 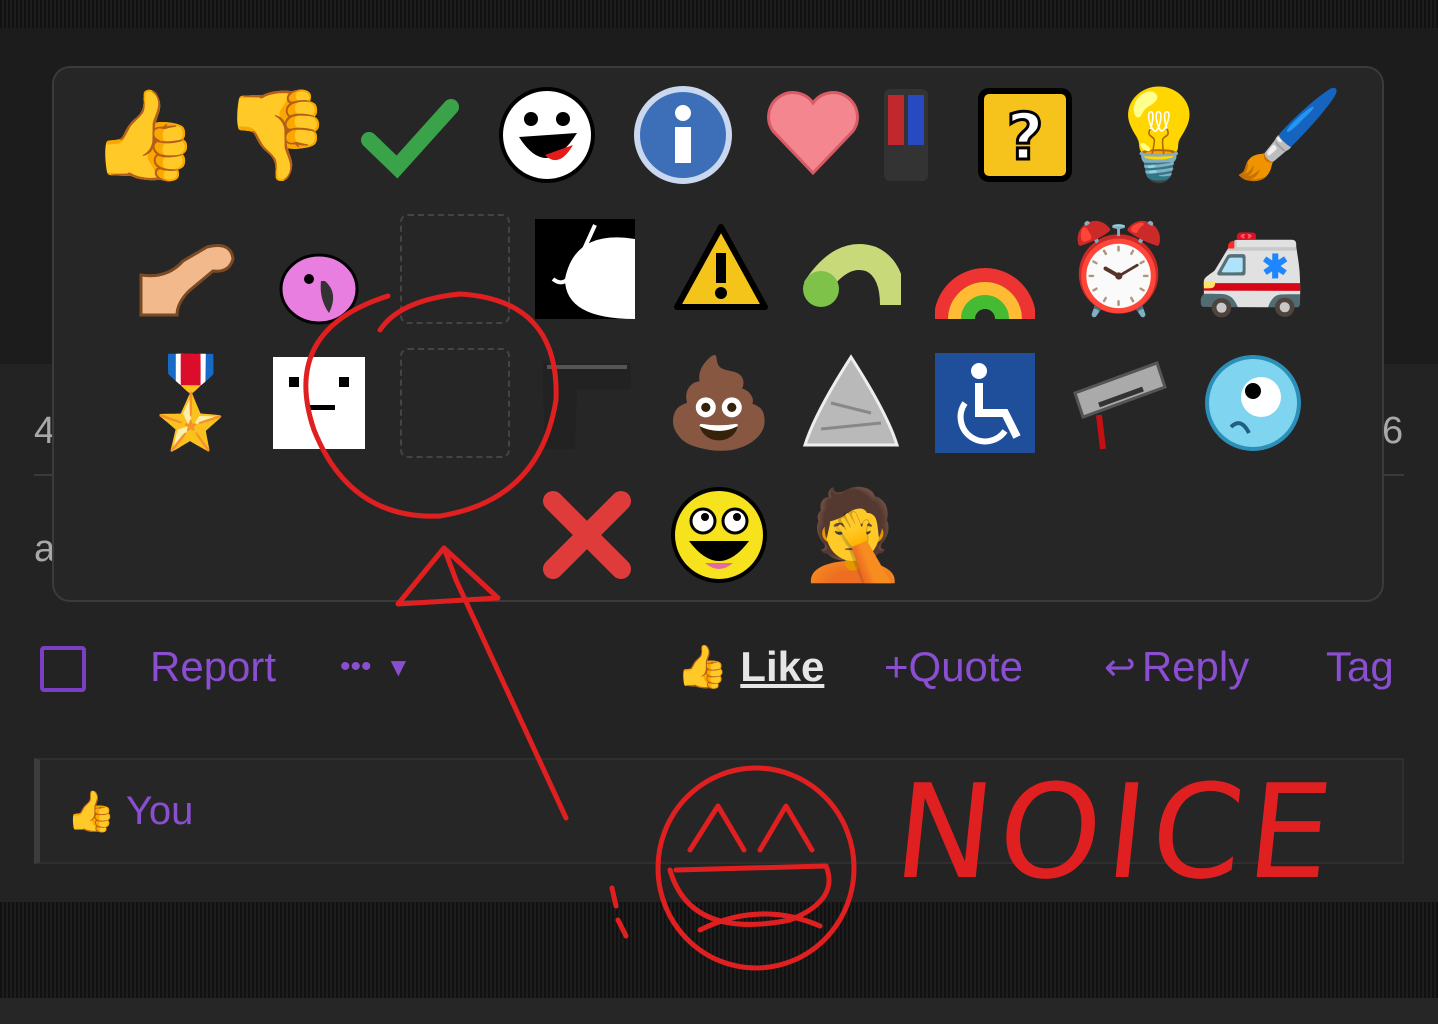 What do you see at coordinates (63, 669) in the screenshot?
I see `select-post-checkbox` at bounding box center [63, 669].